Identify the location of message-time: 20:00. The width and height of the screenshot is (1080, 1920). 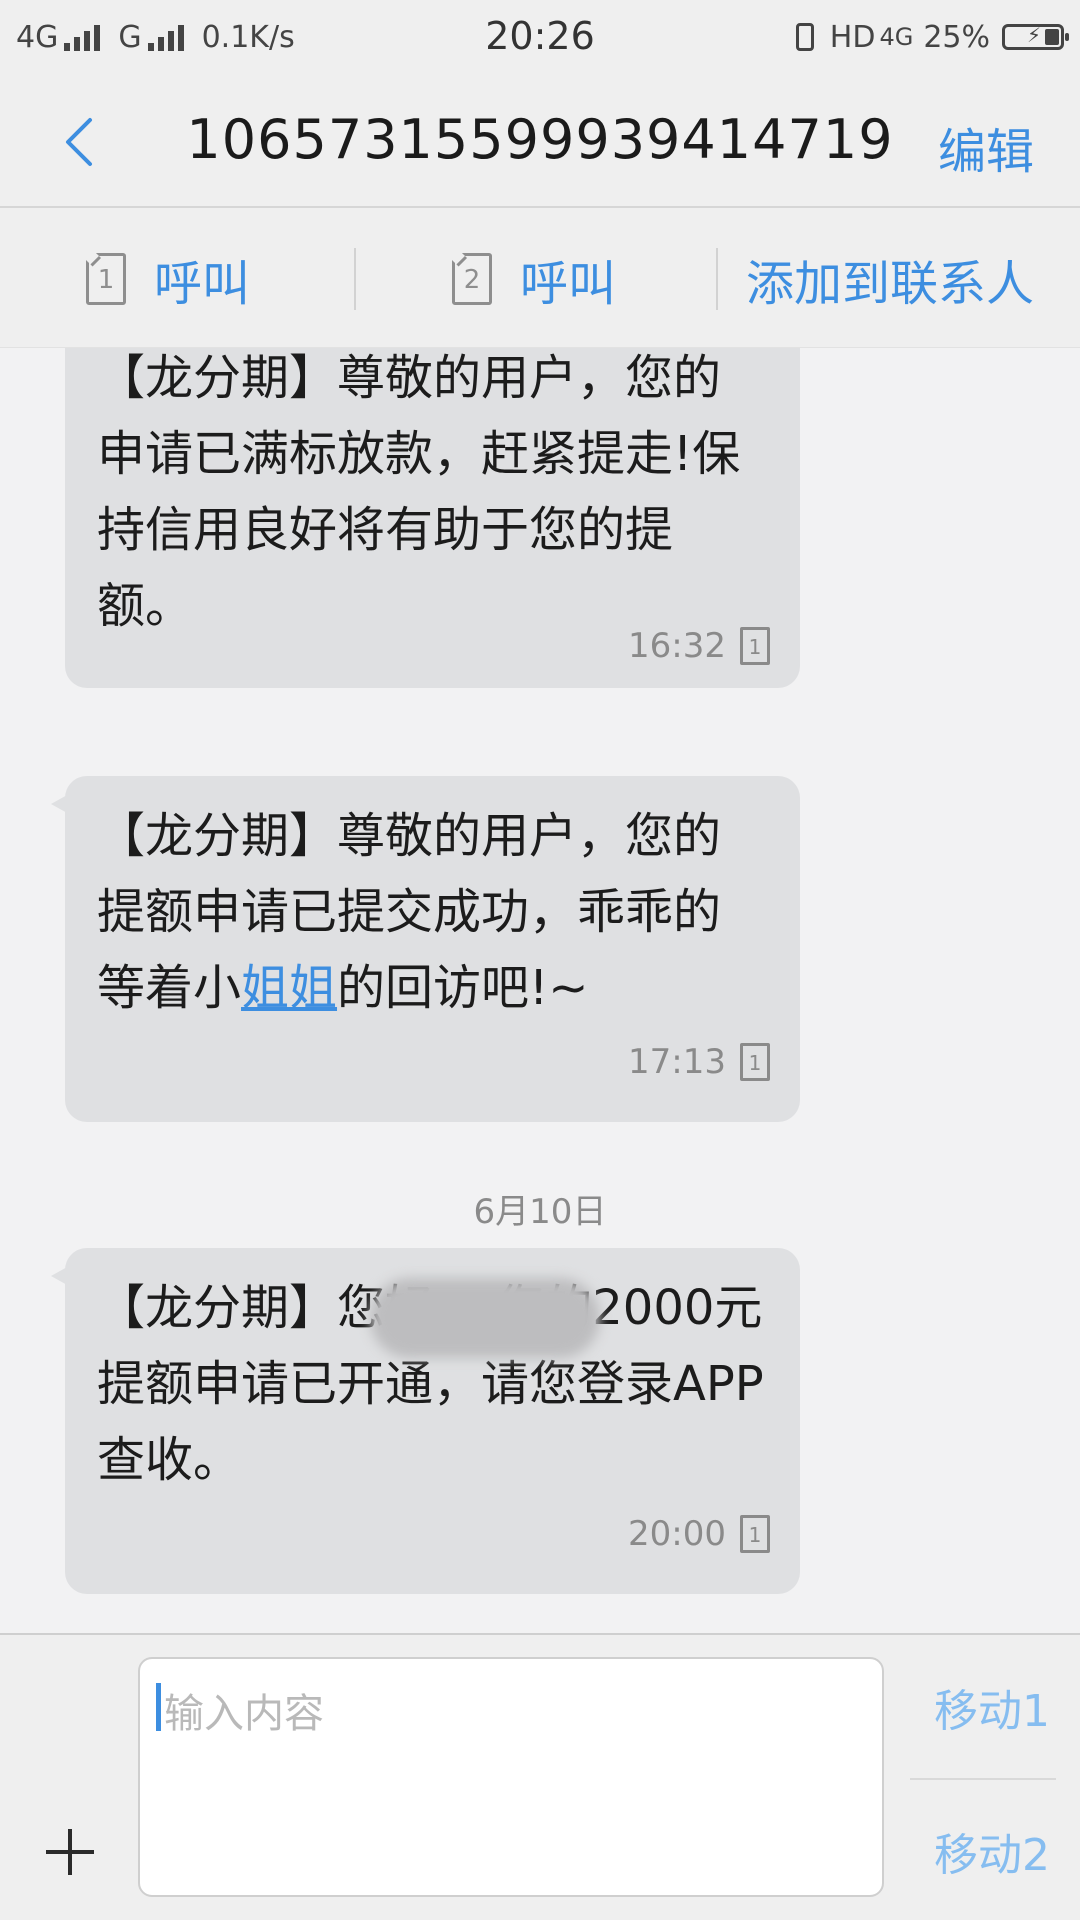
(677, 1534).